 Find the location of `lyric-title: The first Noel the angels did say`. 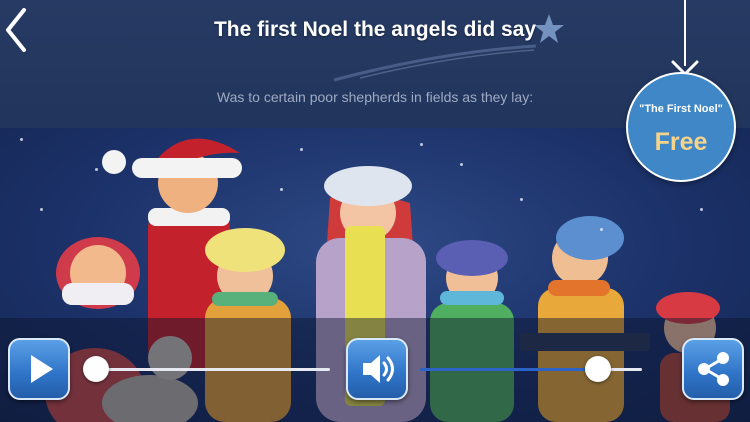

lyric-title: The first Noel the angels did say is located at coordinates (375, 29).